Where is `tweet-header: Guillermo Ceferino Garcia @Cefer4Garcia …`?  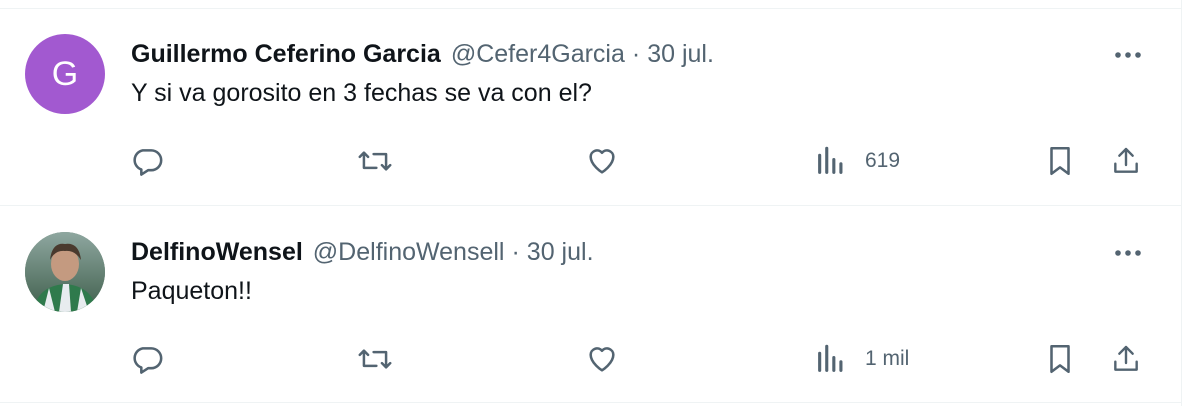 tweet-header: Guillermo Ceferino Garcia @Cefer4Garcia … is located at coordinates (422, 54).